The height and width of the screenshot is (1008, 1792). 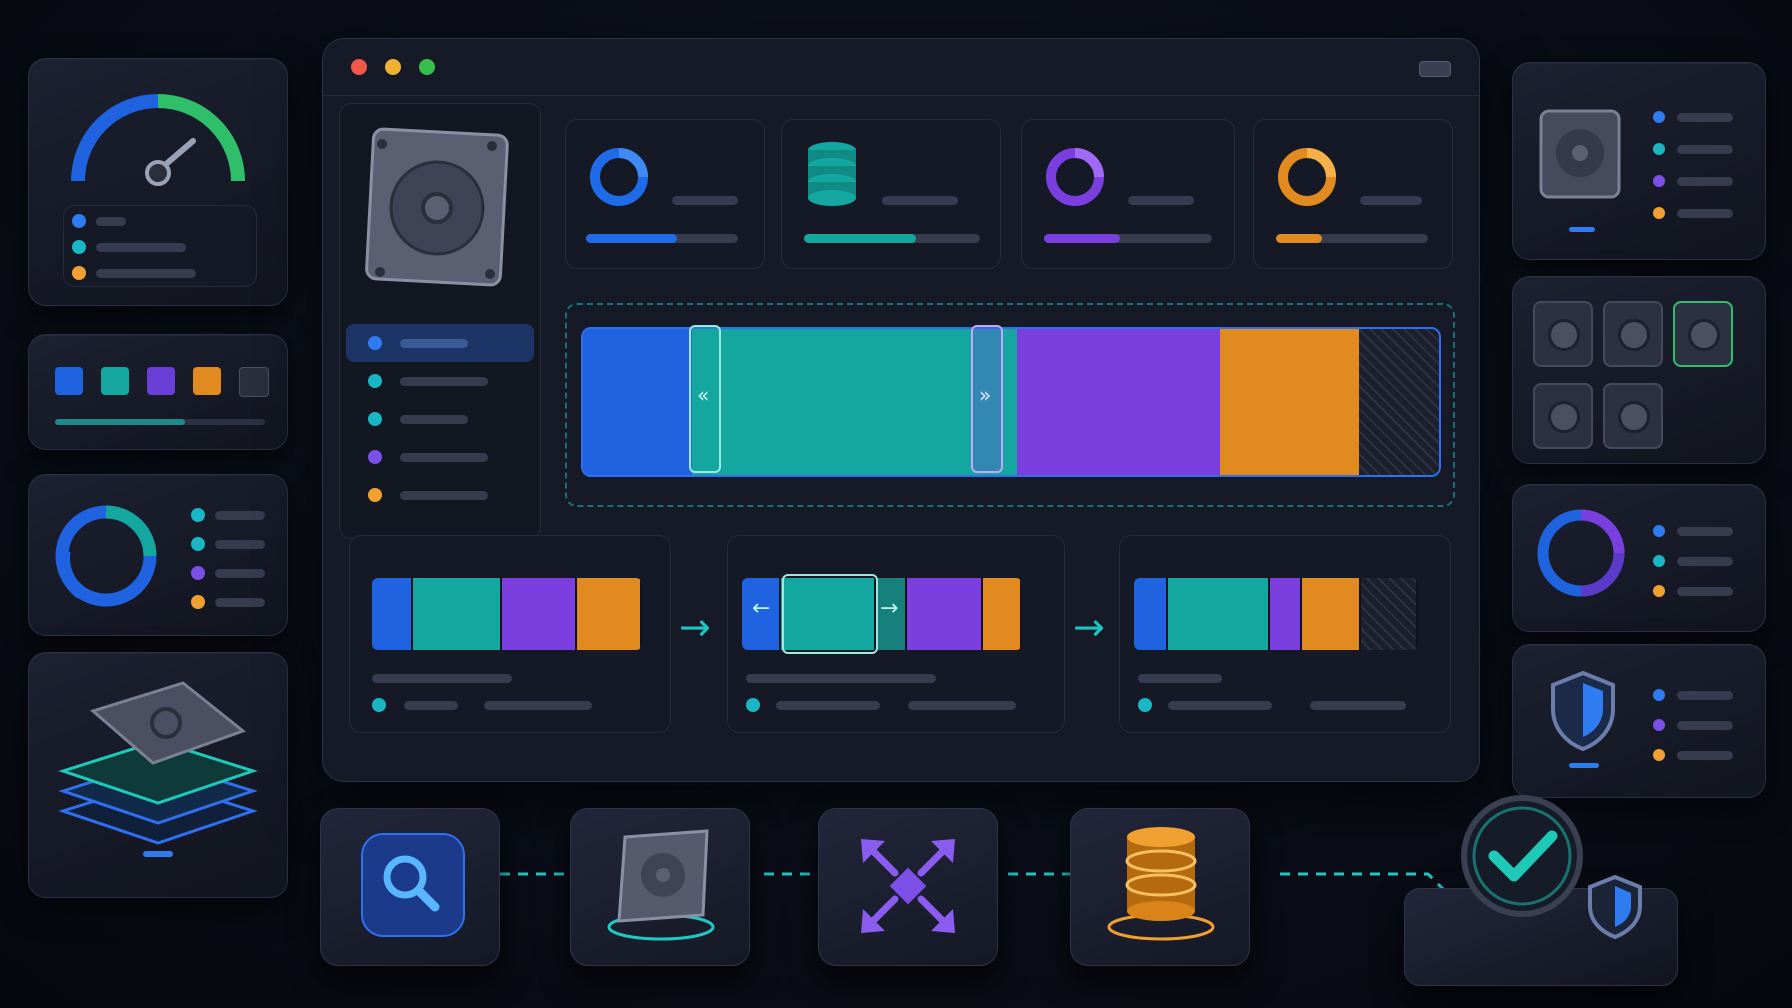 I want to click on hard-drive-icon, so click(x=661, y=885).